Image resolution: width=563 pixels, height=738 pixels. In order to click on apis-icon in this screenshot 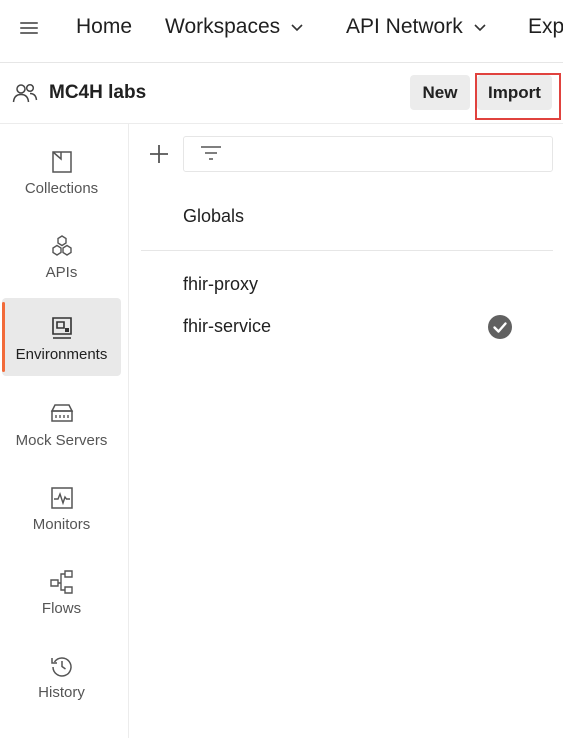, I will do `click(62, 246)`.